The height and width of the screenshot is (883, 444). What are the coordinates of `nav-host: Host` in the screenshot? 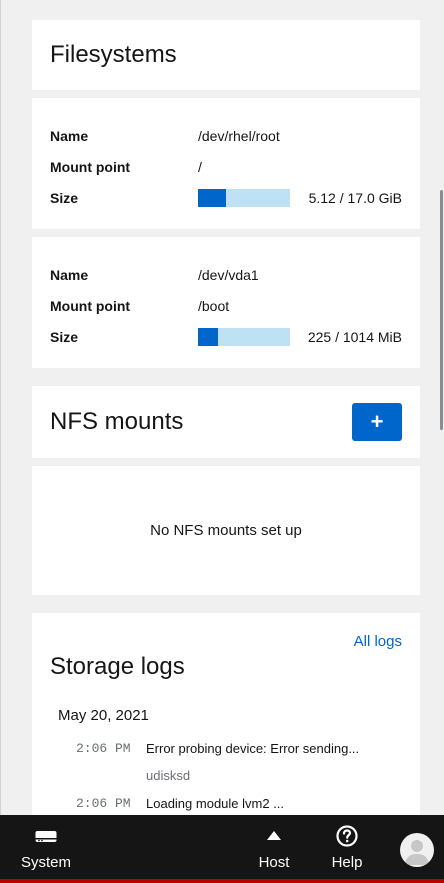 It's located at (274, 847).